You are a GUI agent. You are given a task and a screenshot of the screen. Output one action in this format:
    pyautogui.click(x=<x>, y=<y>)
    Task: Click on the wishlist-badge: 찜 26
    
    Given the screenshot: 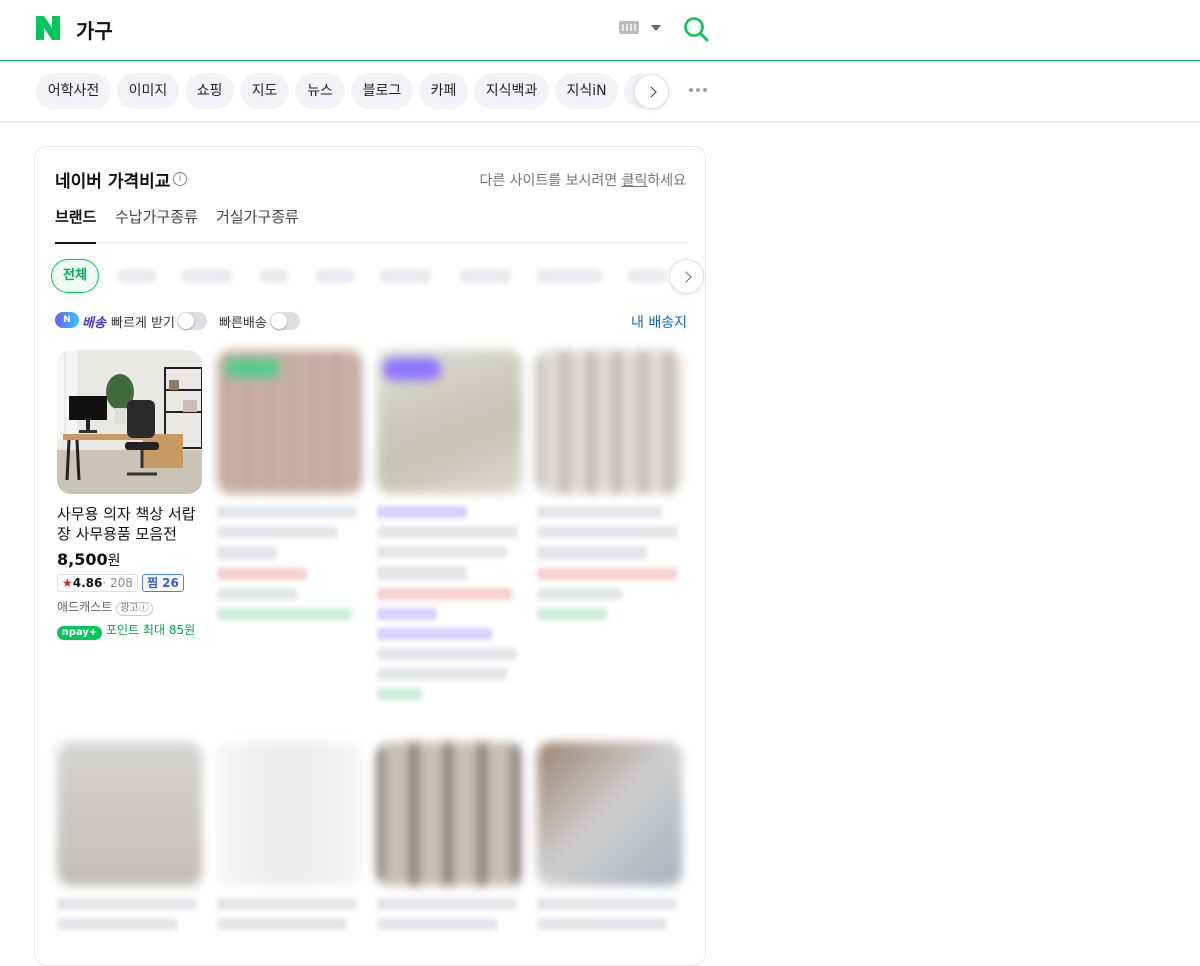 What is the action you would take?
    pyautogui.click(x=162, y=583)
    